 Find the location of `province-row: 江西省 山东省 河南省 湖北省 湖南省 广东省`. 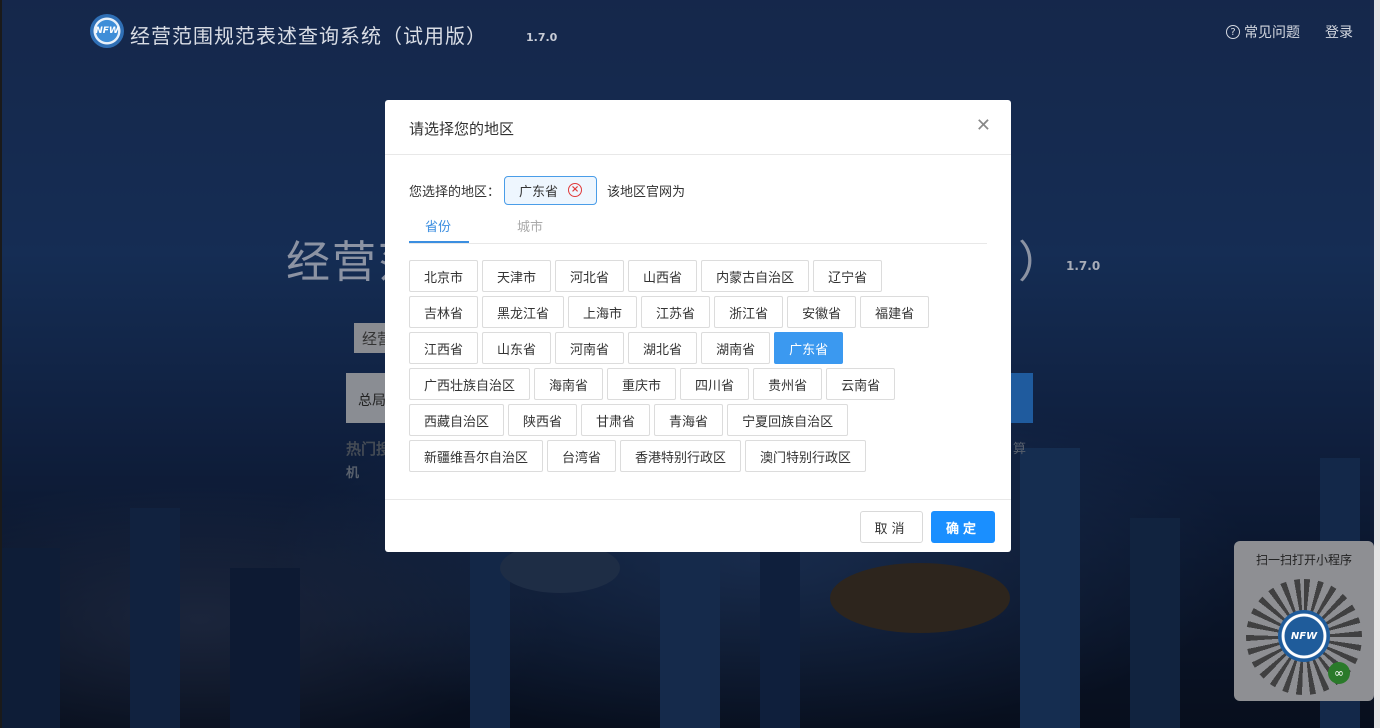

province-row: 江西省 山东省 河南省 湖北省 湖南省 广东省 is located at coordinates (699, 348).